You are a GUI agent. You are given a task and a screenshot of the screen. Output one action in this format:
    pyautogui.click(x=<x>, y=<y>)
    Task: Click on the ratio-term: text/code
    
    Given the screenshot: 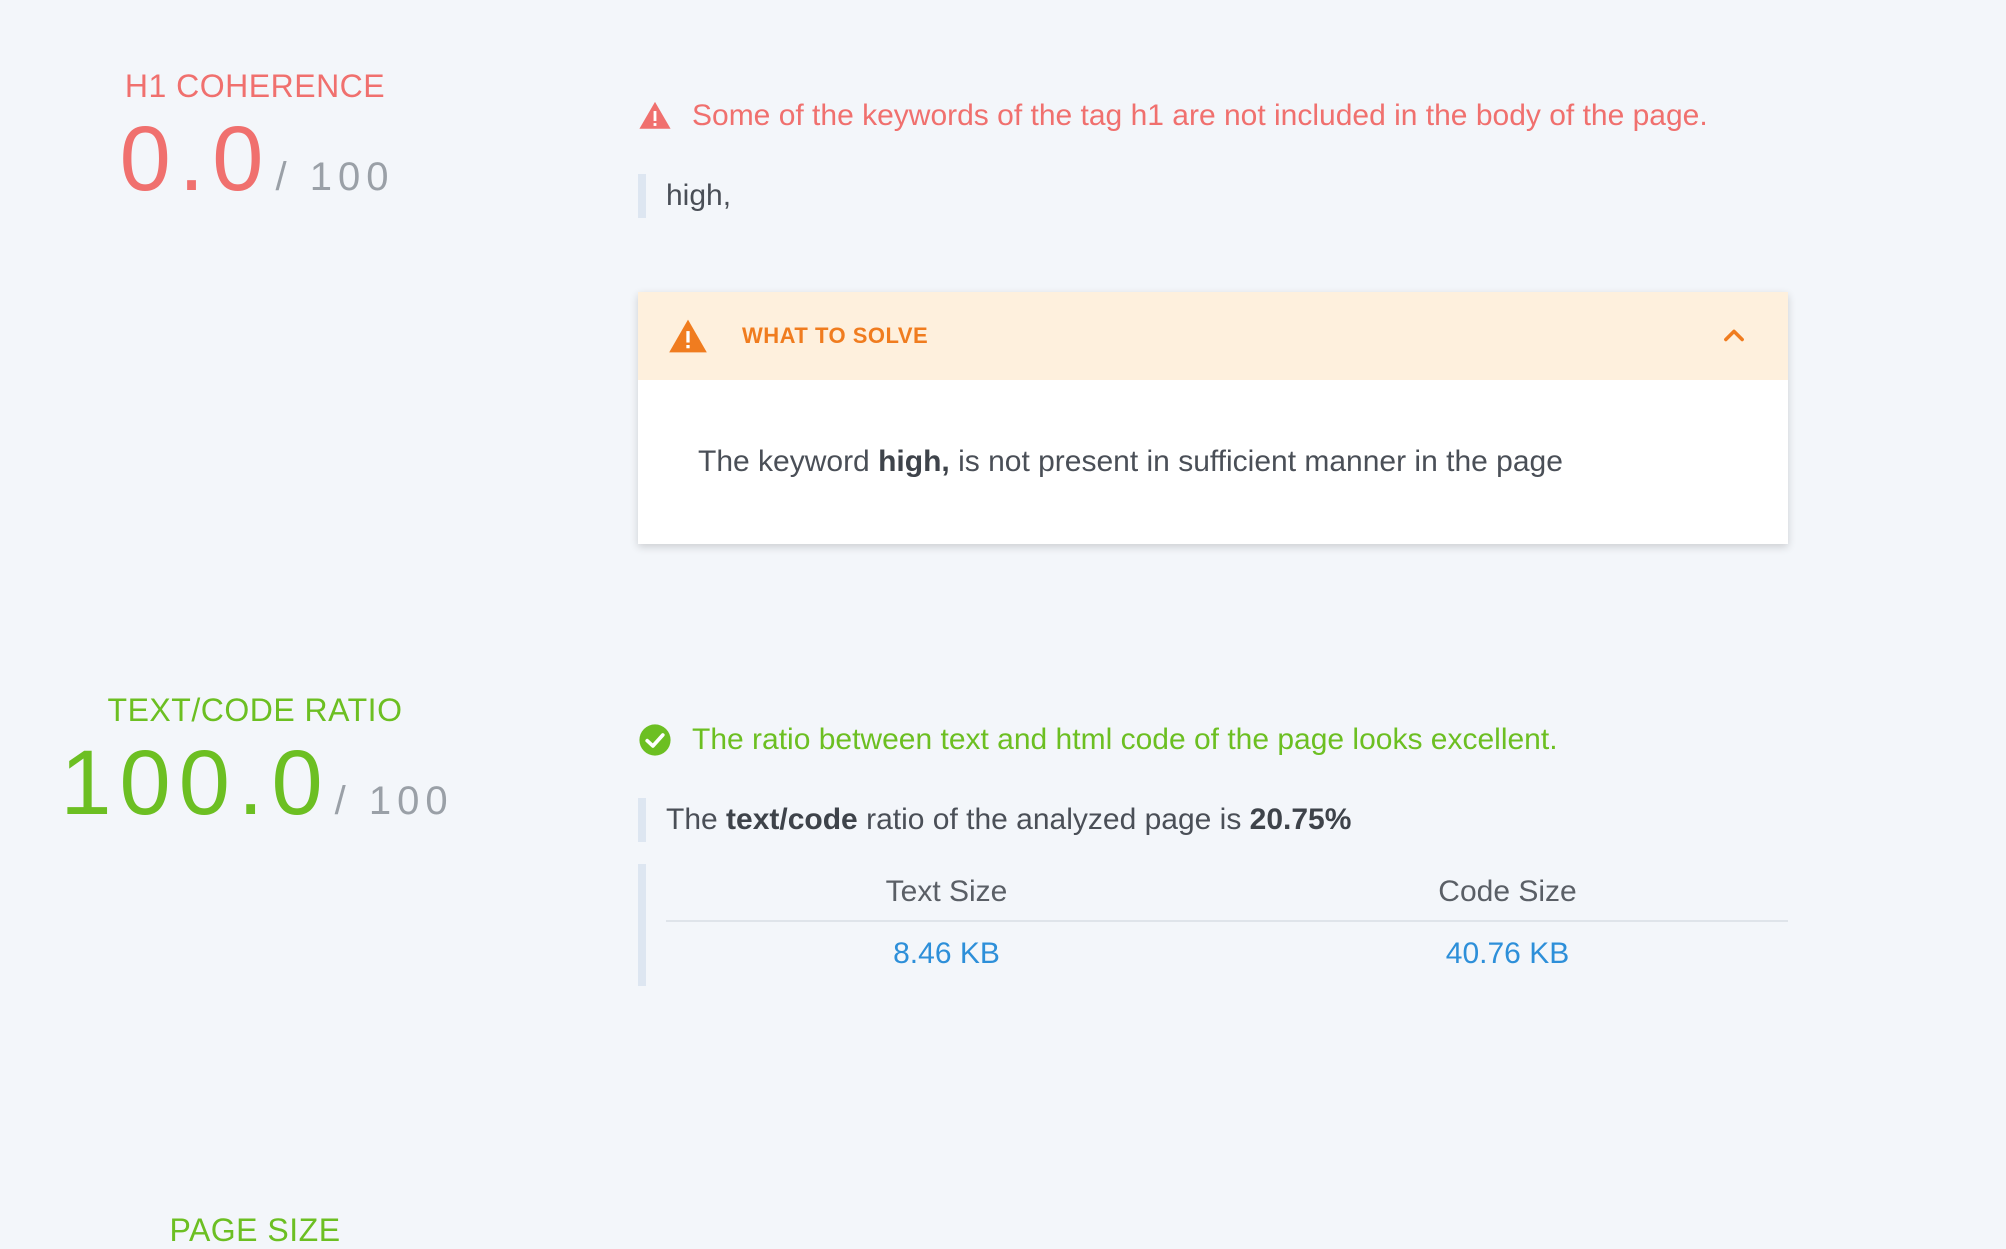 What is the action you would take?
    pyautogui.click(x=792, y=819)
    